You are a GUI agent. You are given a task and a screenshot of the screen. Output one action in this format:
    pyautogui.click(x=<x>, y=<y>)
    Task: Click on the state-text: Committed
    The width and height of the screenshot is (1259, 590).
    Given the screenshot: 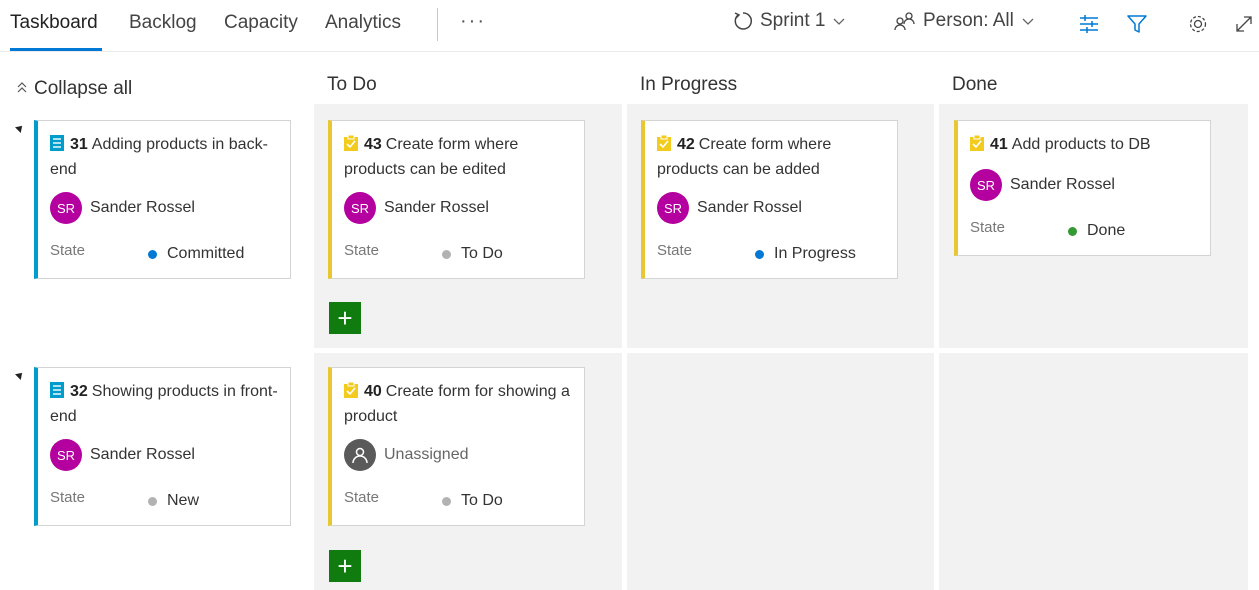 What is the action you would take?
    pyautogui.click(x=206, y=253)
    